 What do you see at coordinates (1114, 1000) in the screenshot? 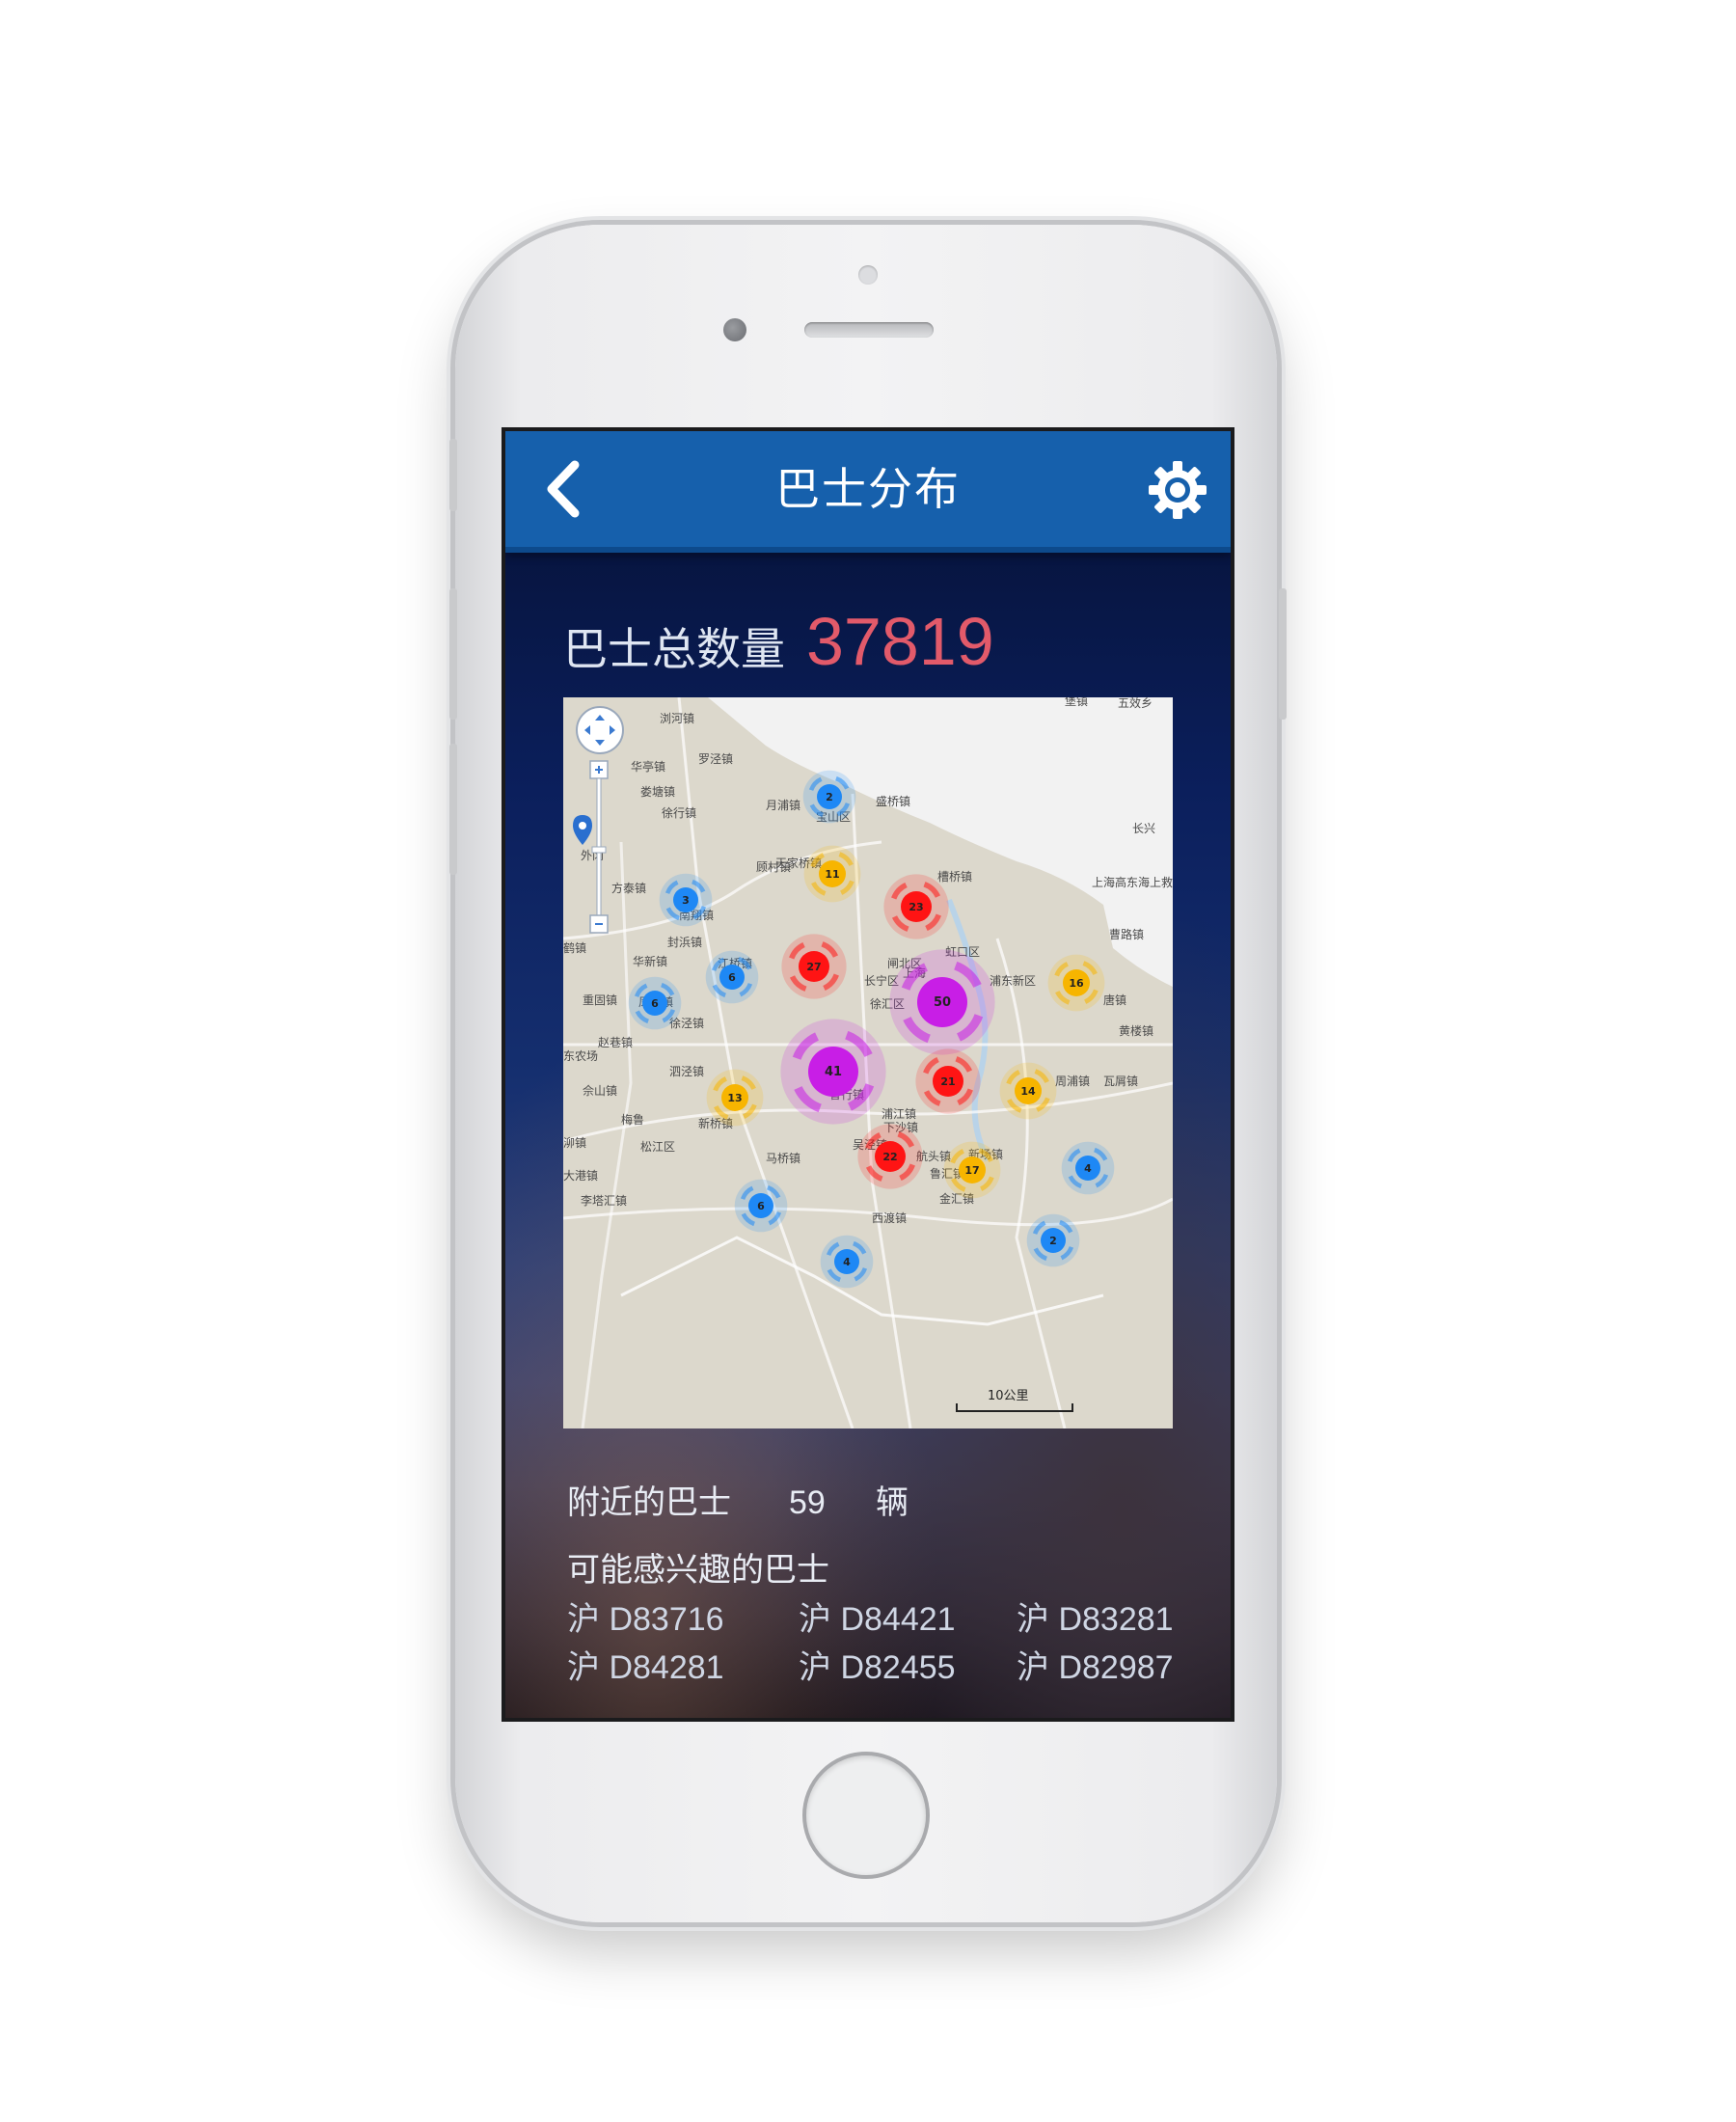
I see `map-place-label: 唐镇` at bounding box center [1114, 1000].